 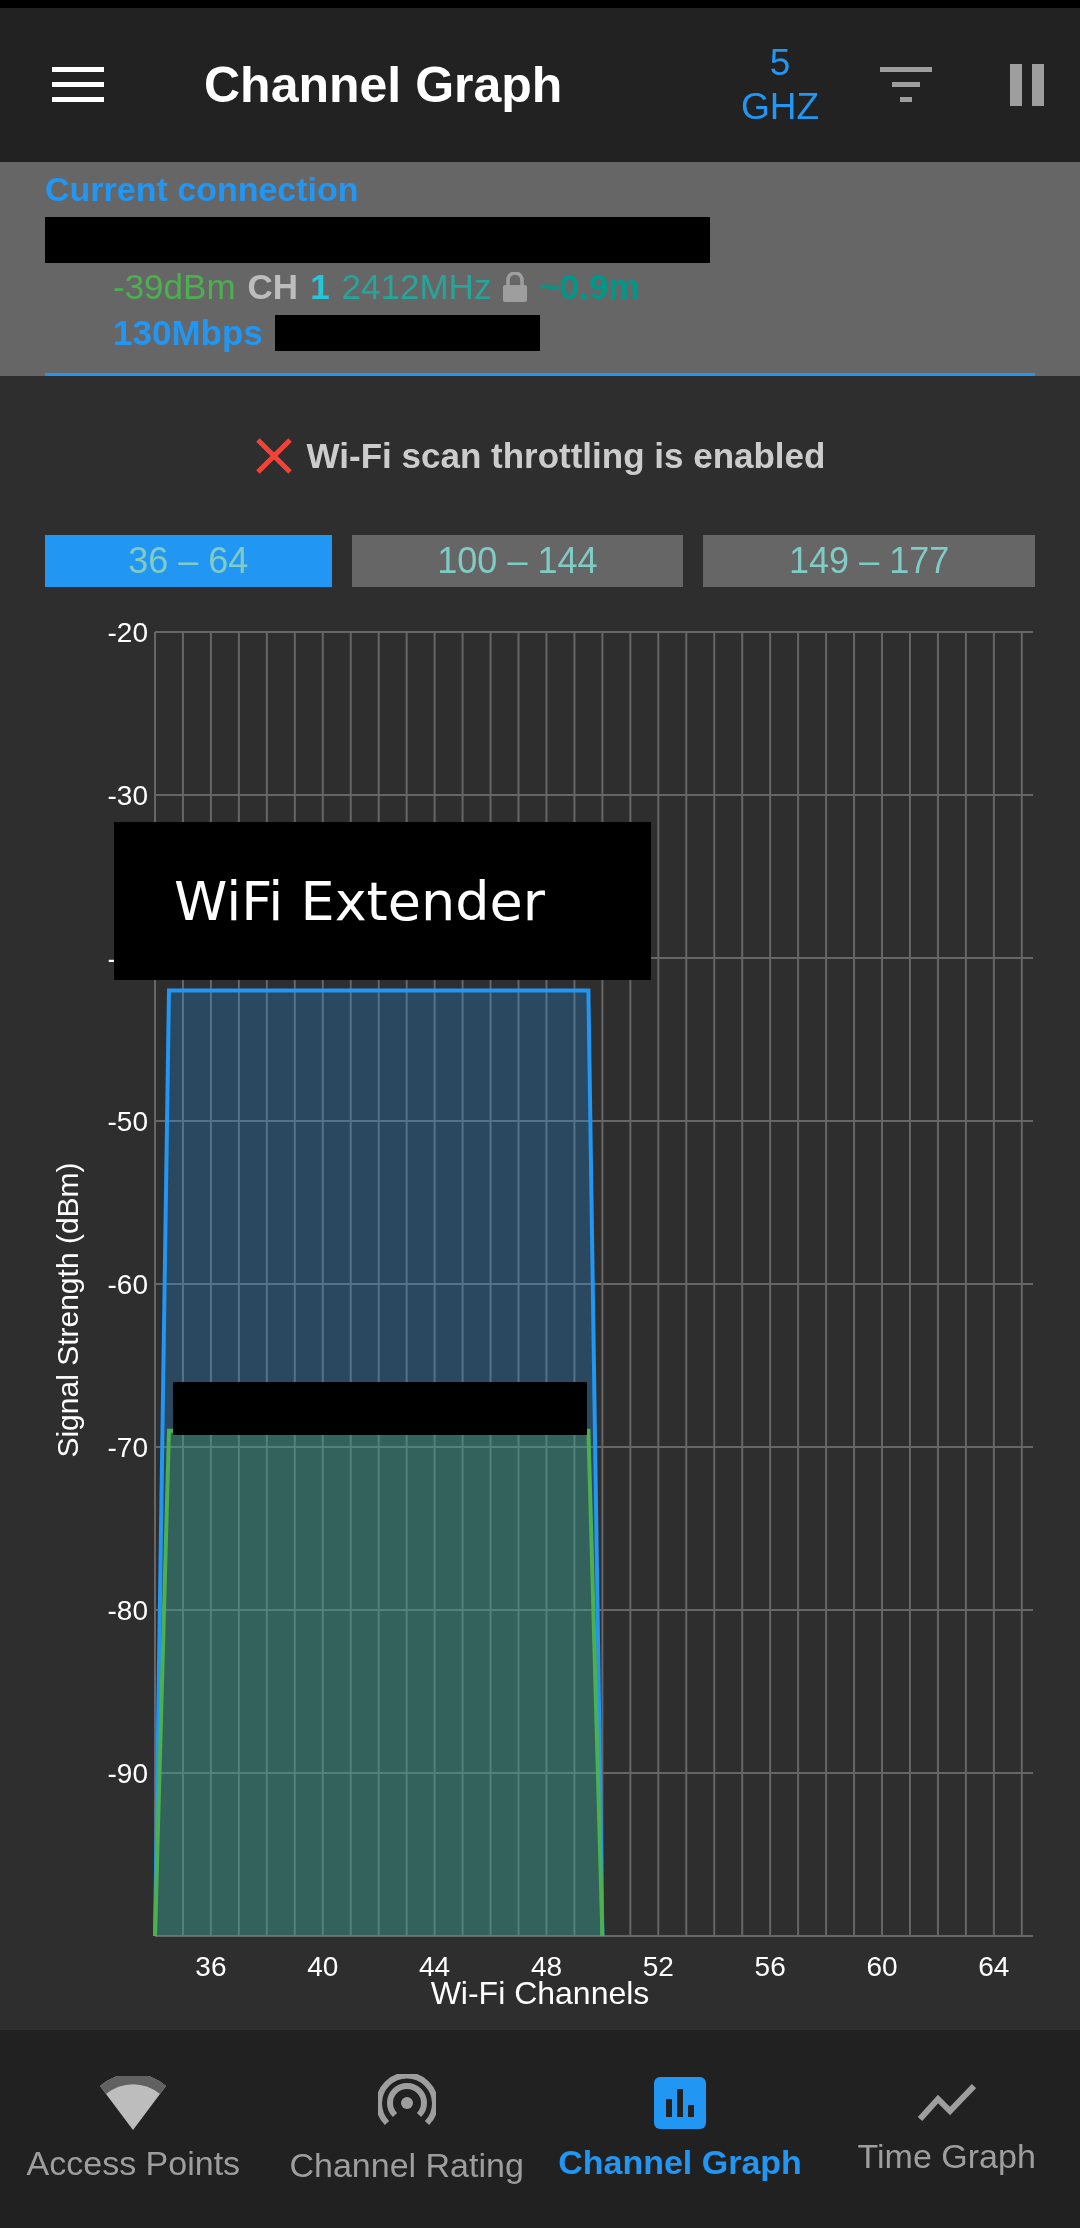 I want to click on section-heading: Current connection, so click(x=202, y=189).